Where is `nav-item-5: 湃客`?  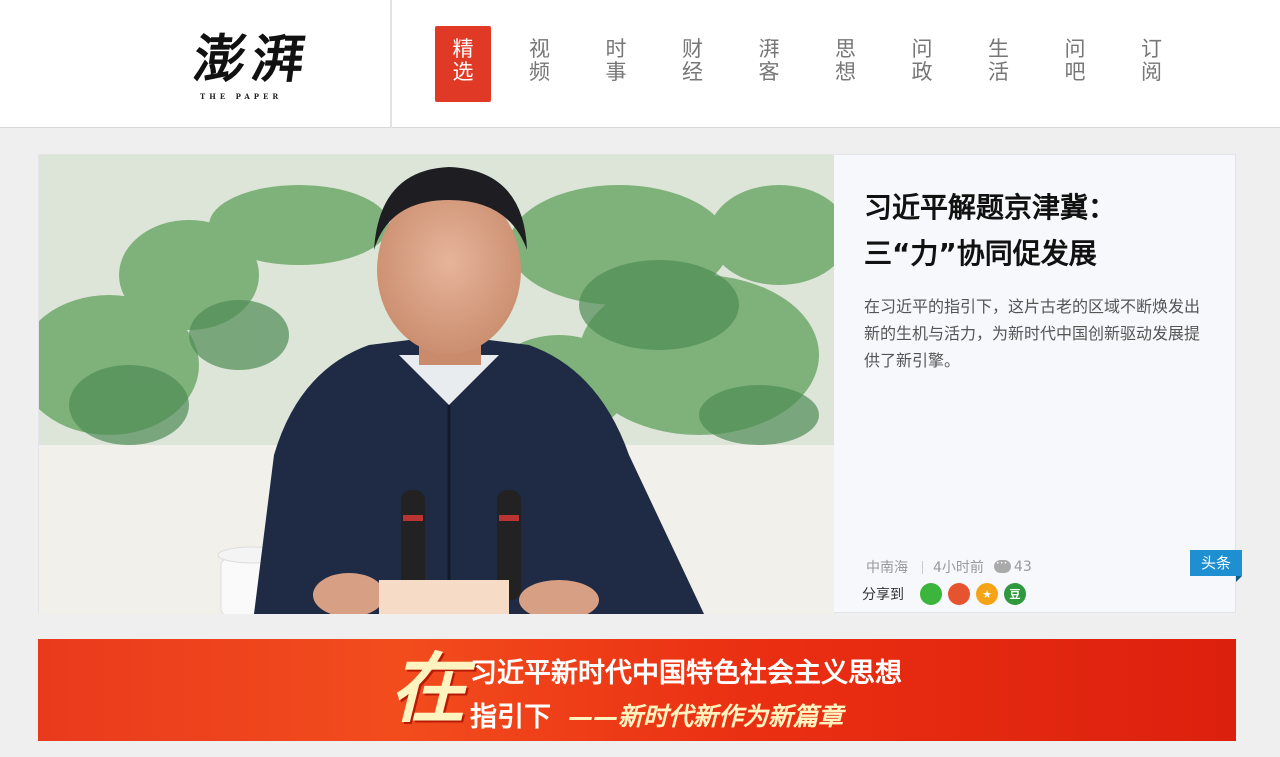 nav-item-5: 湃客 is located at coordinates (769, 64).